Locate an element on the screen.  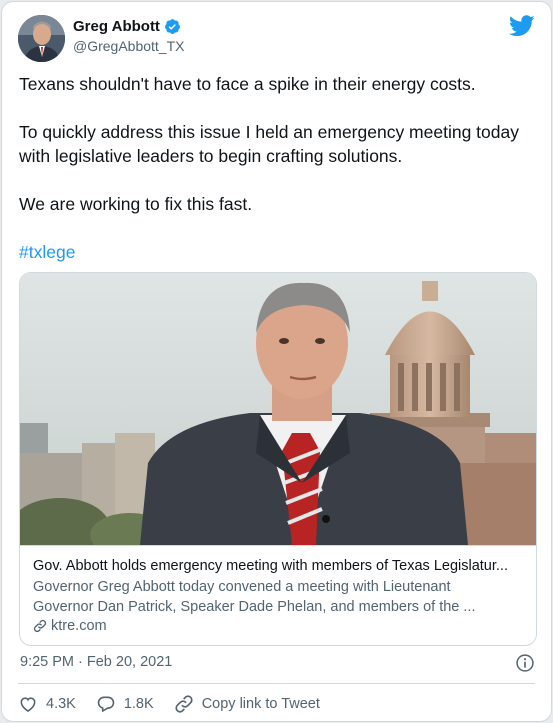
tweet-paragraph-3: We are working to fix this fast. is located at coordinates (136, 204).